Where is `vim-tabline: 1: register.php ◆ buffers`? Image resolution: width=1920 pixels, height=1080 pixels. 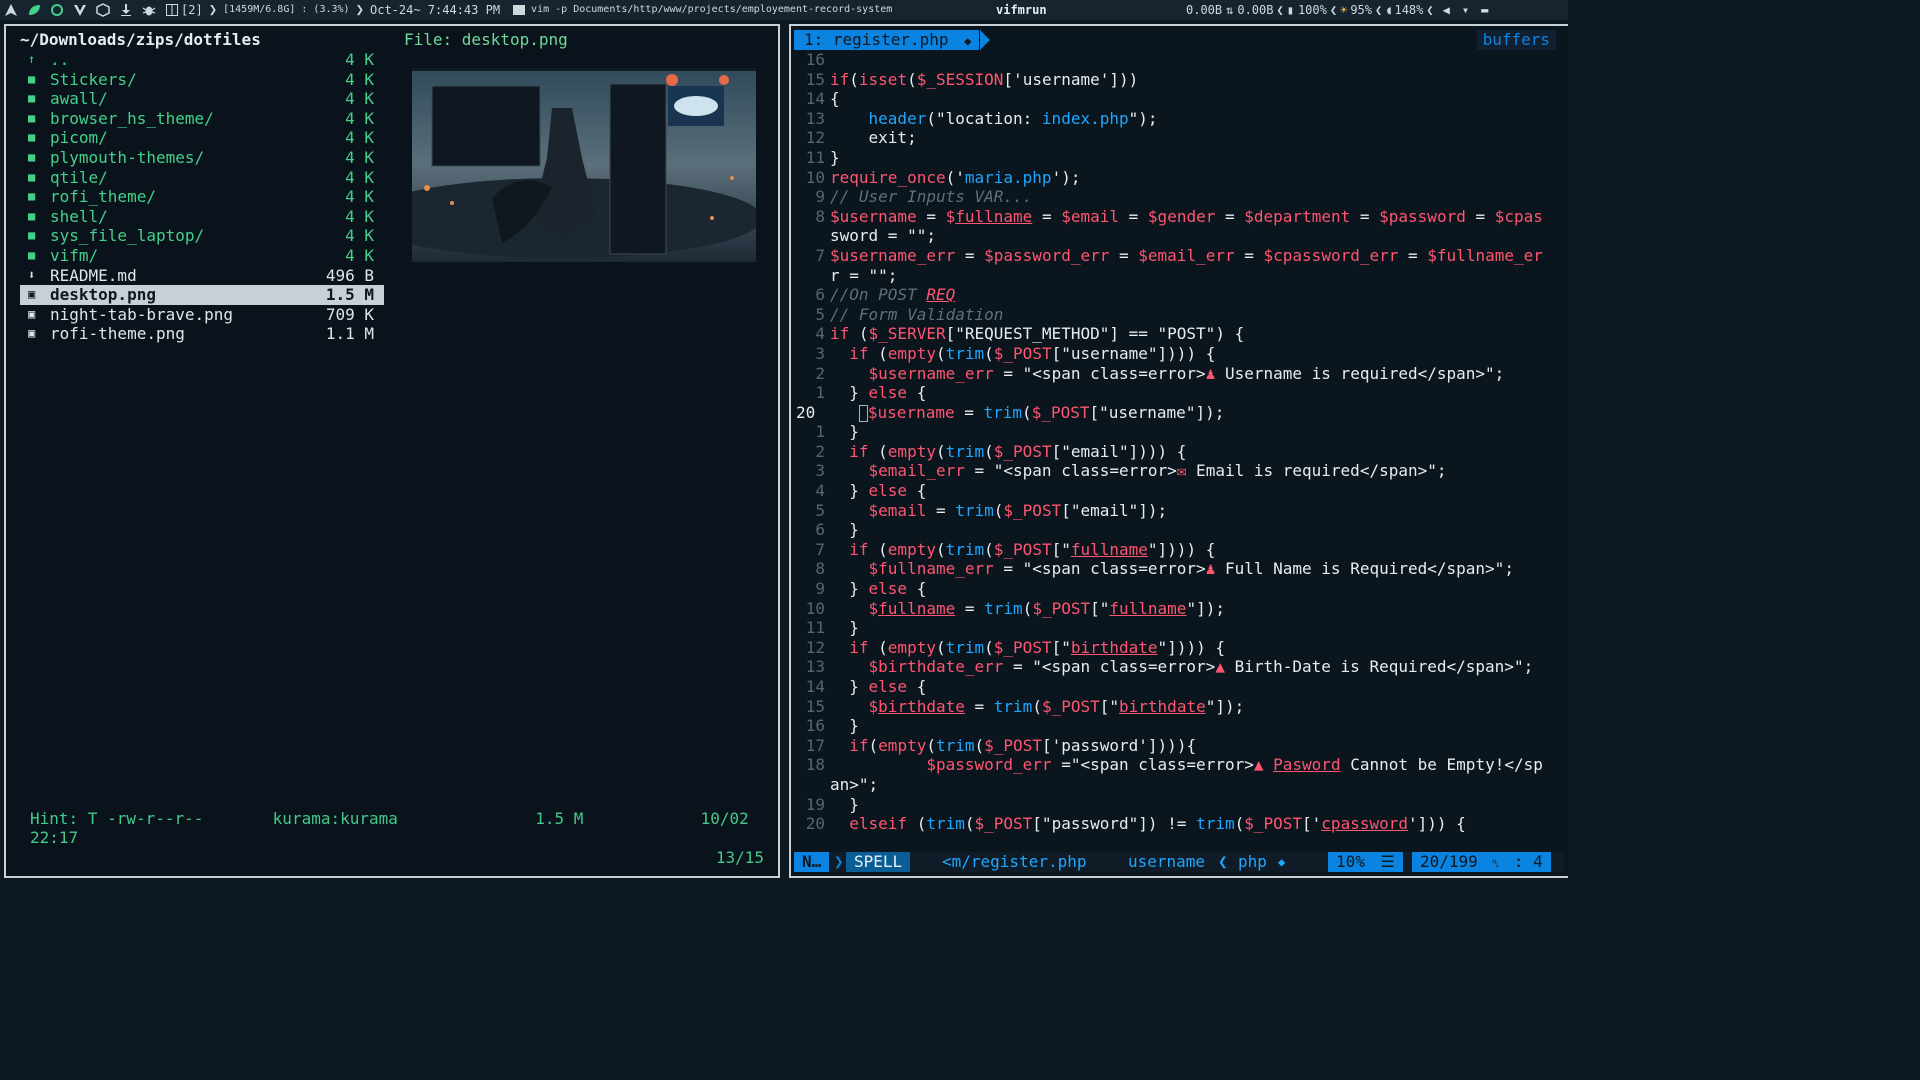 vim-tabline: 1: register.php ◆ buffers is located at coordinates (1179, 40).